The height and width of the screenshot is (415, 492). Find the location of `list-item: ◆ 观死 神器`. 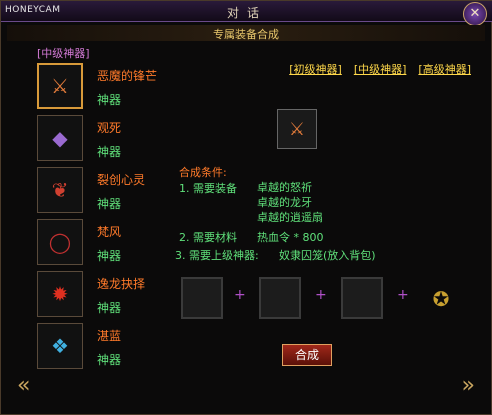

list-item: ◆ 观死 神器 is located at coordinates (102, 138).